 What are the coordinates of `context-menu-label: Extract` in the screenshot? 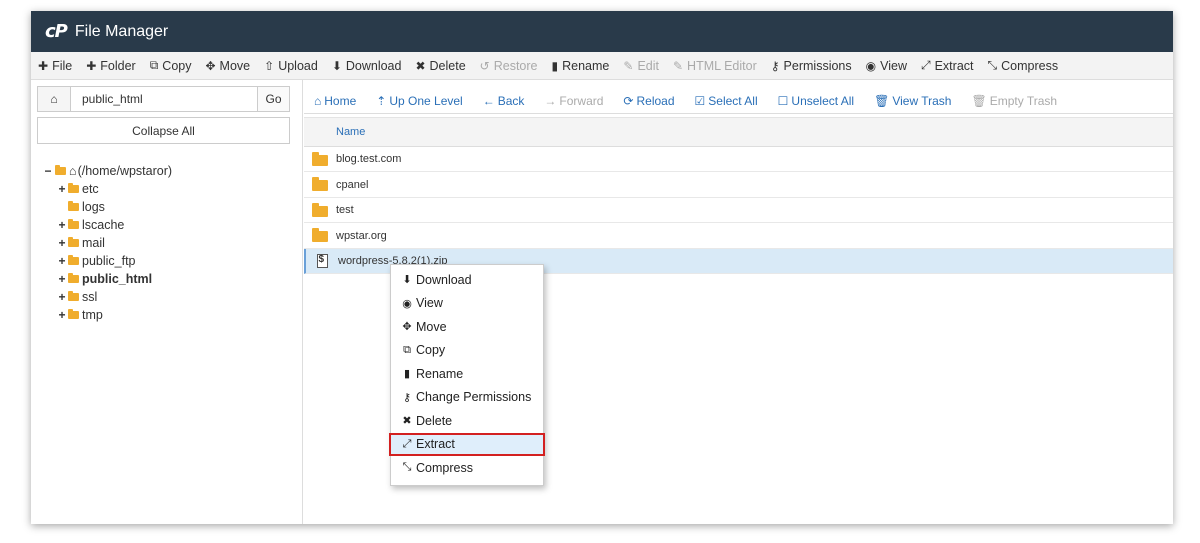 It's located at (435, 444).